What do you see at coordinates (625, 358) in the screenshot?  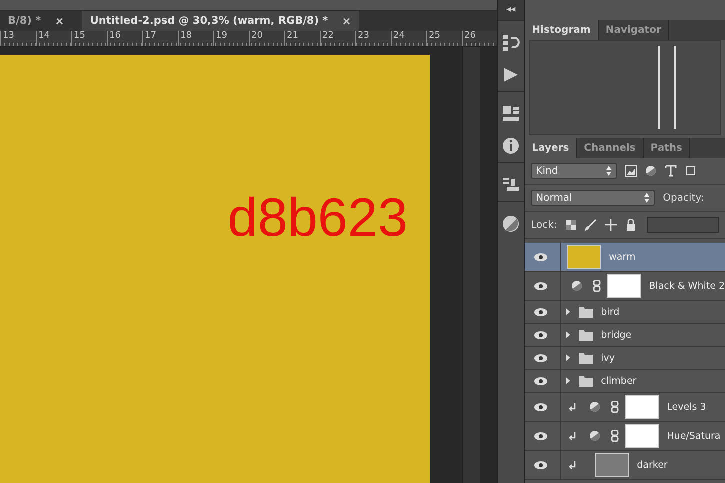 I see `layer-row: ivy` at bounding box center [625, 358].